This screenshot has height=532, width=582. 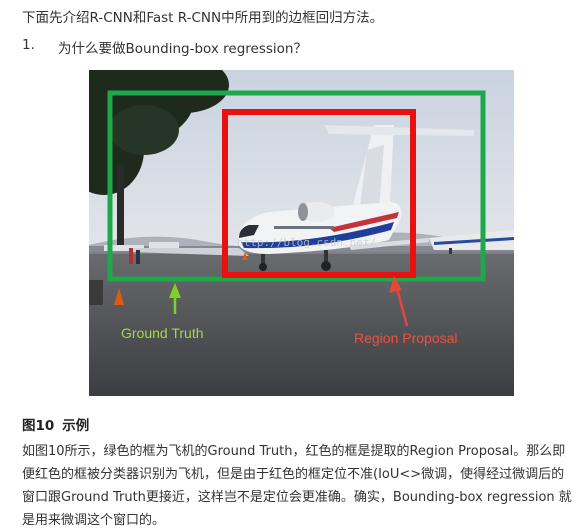 I want to click on caption-title: 示例, so click(x=76, y=426).